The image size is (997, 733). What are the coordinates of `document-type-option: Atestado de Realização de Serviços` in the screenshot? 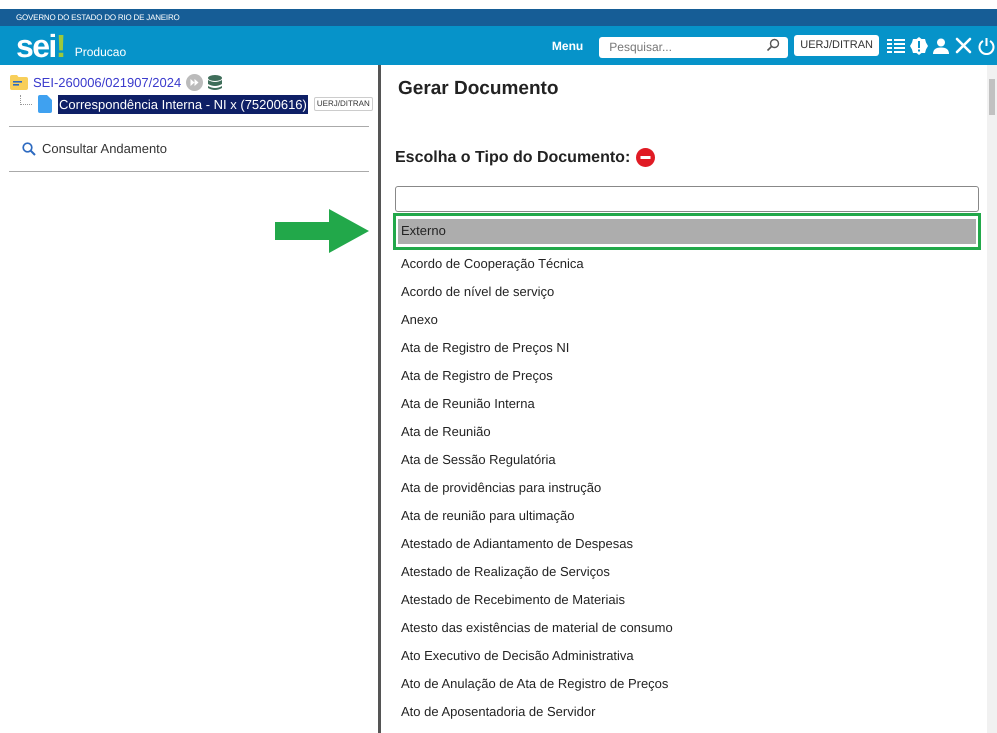 It's located at (687, 572).